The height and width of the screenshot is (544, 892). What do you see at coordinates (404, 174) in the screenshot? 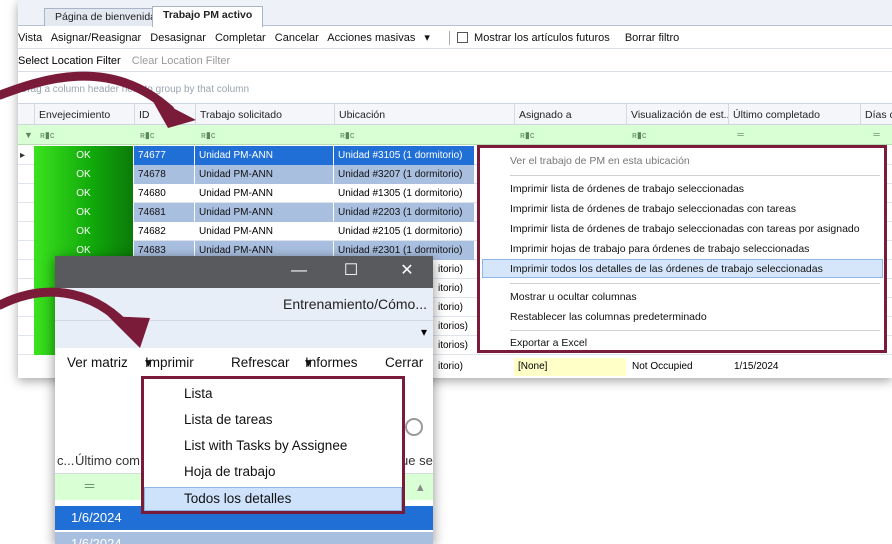
I see `ubicacion-cell: Unidad #3207 (1 dormitorio)` at bounding box center [404, 174].